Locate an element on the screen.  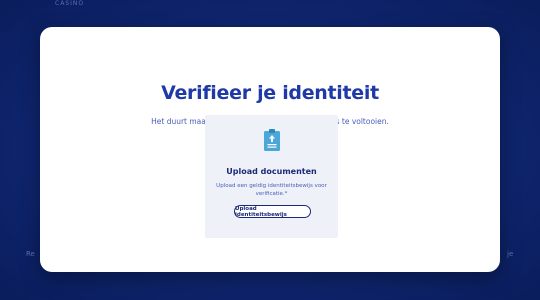
modal-title: Verifieer je identiteit is located at coordinates (270, 93).